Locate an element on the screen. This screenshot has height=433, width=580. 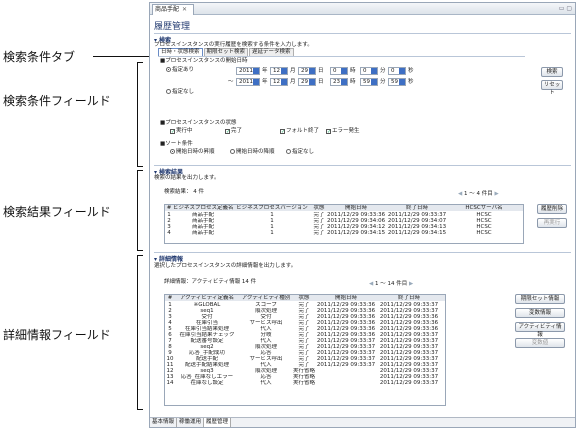
to-sec-select: 59 is located at coordinates (397, 82).